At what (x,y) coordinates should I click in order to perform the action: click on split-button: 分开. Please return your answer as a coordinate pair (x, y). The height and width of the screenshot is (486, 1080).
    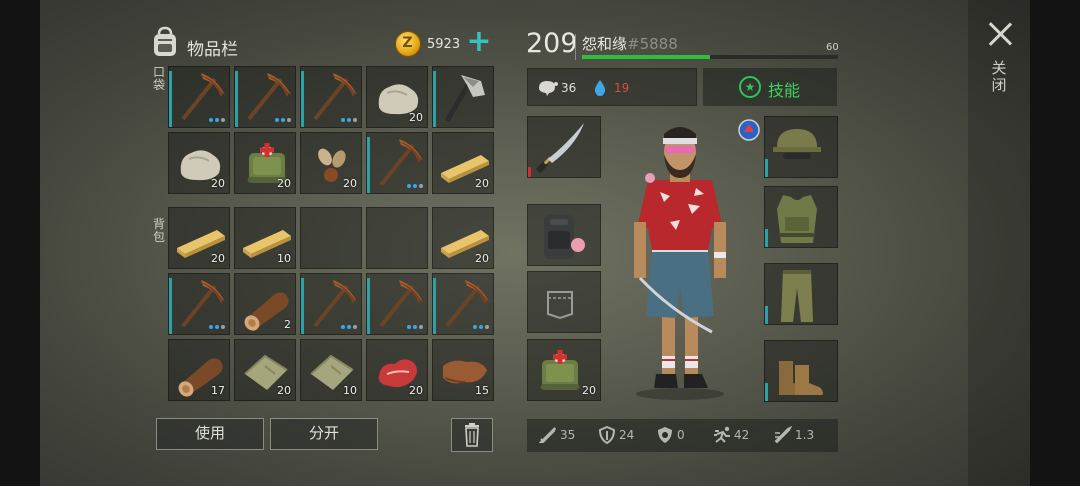
    Looking at the image, I should click on (324, 434).